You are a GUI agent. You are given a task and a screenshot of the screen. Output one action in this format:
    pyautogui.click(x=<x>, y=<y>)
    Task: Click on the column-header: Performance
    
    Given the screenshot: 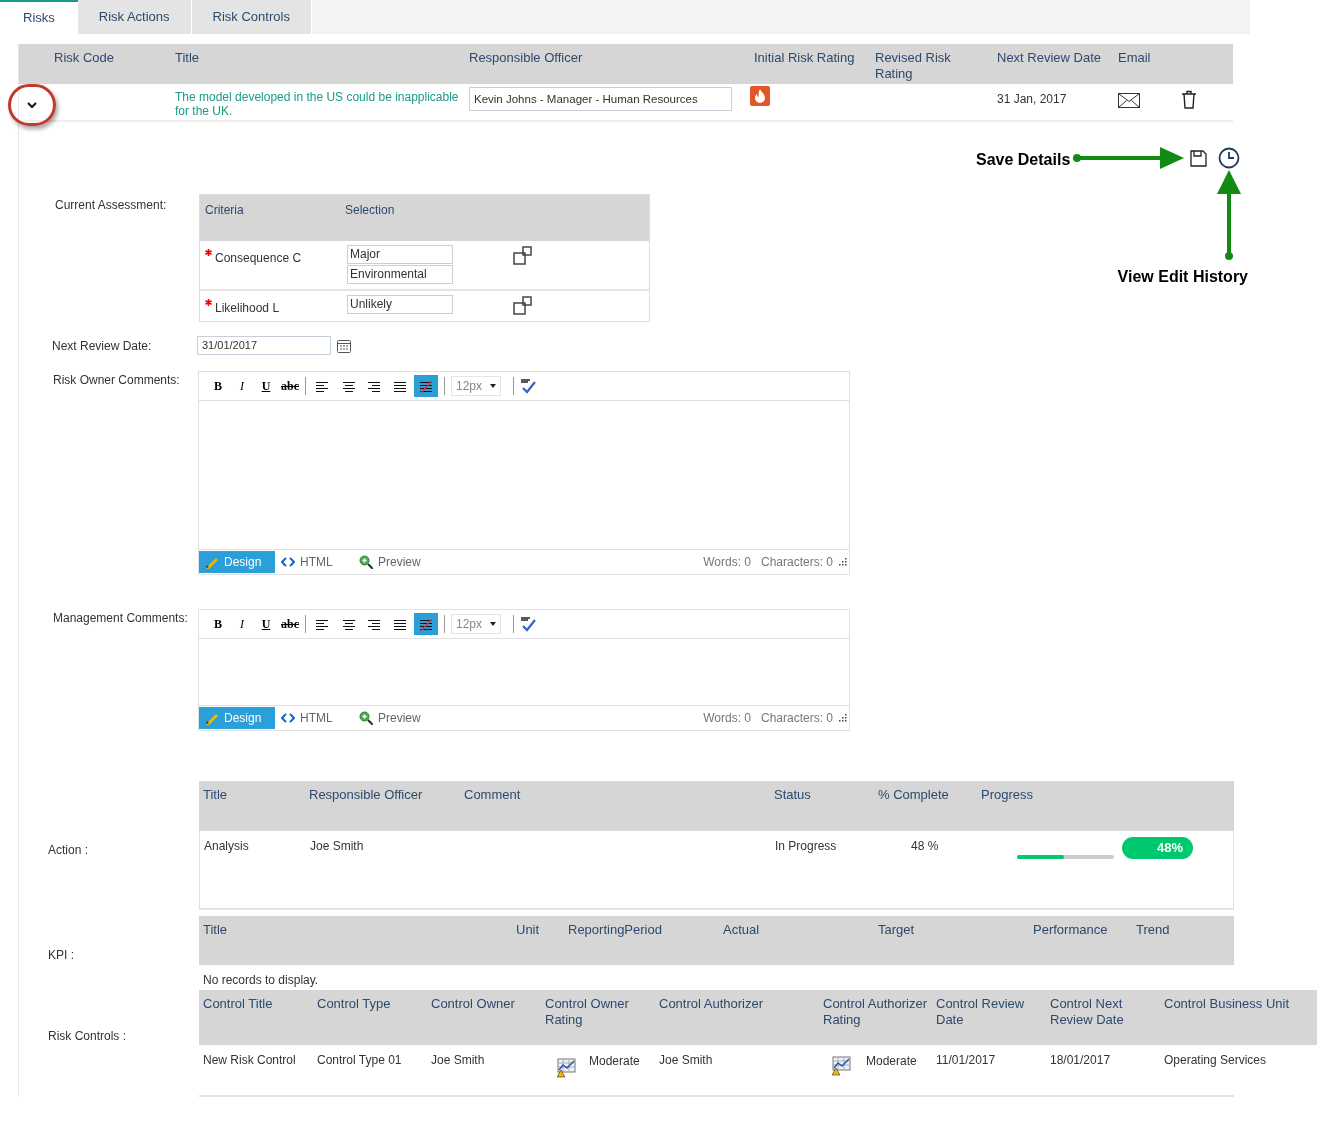 What is the action you would take?
    pyautogui.click(x=1071, y=930)
    